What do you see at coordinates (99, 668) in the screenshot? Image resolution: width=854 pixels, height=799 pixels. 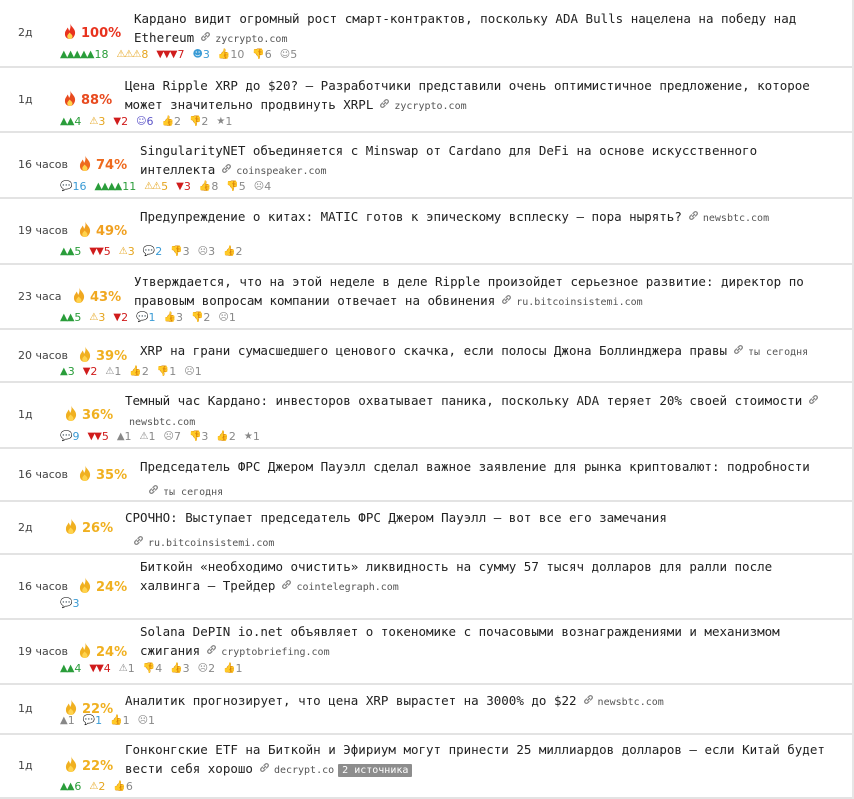 I see `bearish-votes: ▼▼ 4` at bounding box center [99, 668].